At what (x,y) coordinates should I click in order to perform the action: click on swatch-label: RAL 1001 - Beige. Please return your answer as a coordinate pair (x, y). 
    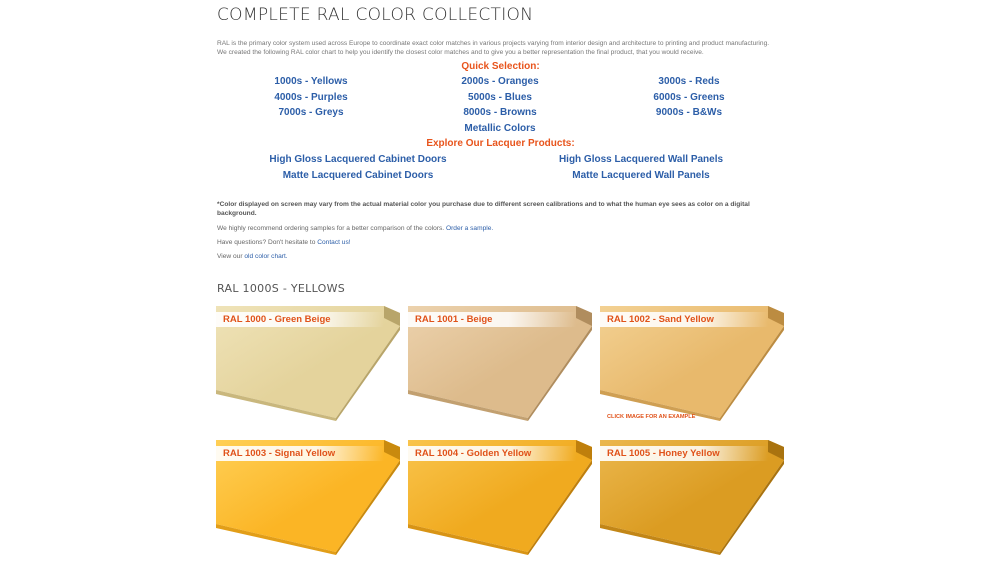
    Looking at the image, I should click on (492, 319).